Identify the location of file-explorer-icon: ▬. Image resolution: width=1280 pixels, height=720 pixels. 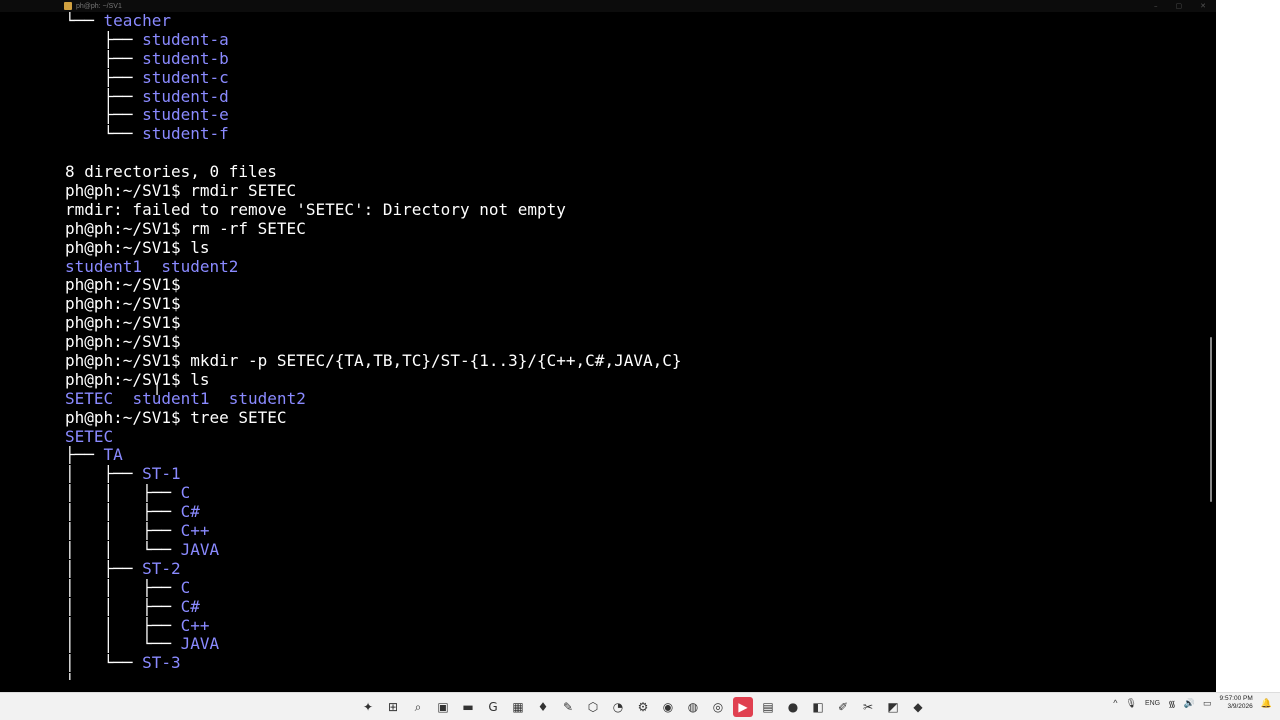
(468, 707).